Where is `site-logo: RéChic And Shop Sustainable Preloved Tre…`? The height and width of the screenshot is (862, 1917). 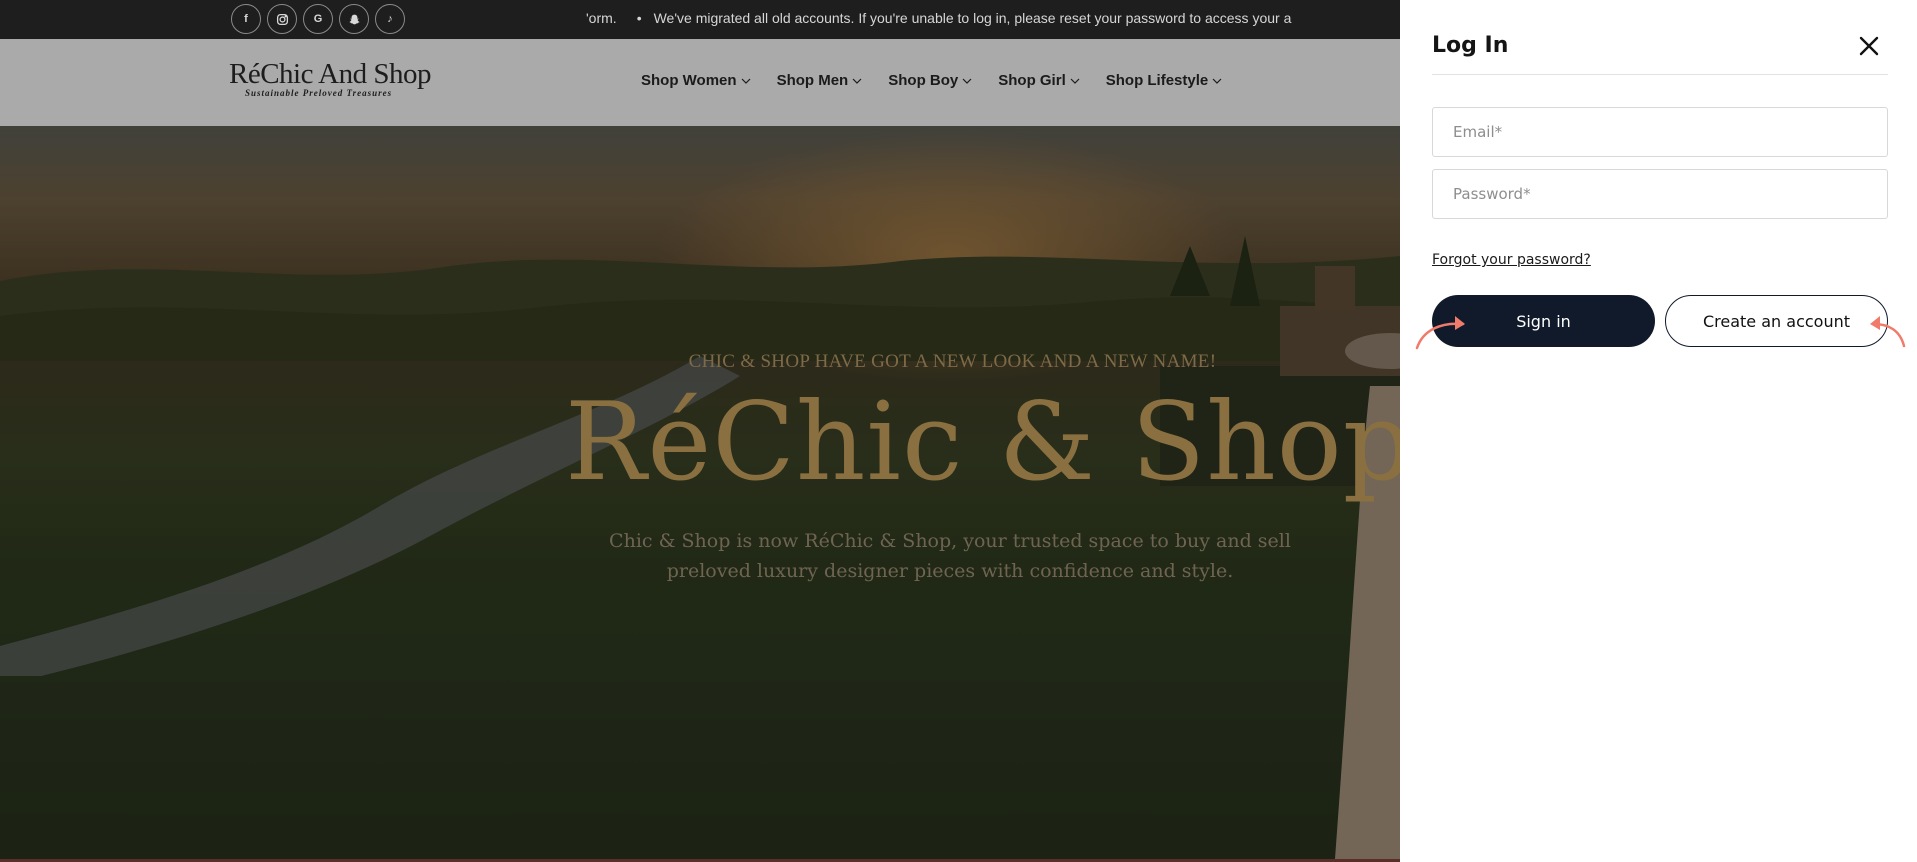 site-logo: RéChic And Shop Sustainable Preloved Tre… is located at coordinates (330, 78).